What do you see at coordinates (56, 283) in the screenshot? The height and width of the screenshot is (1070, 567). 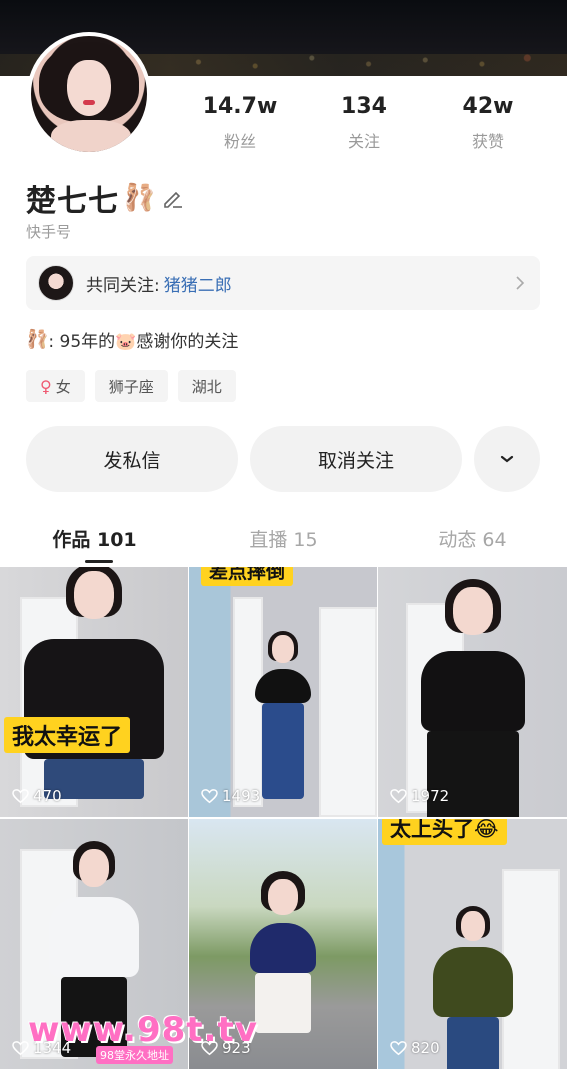 I see `mutual-avatar` at bounding box center [56, 283].